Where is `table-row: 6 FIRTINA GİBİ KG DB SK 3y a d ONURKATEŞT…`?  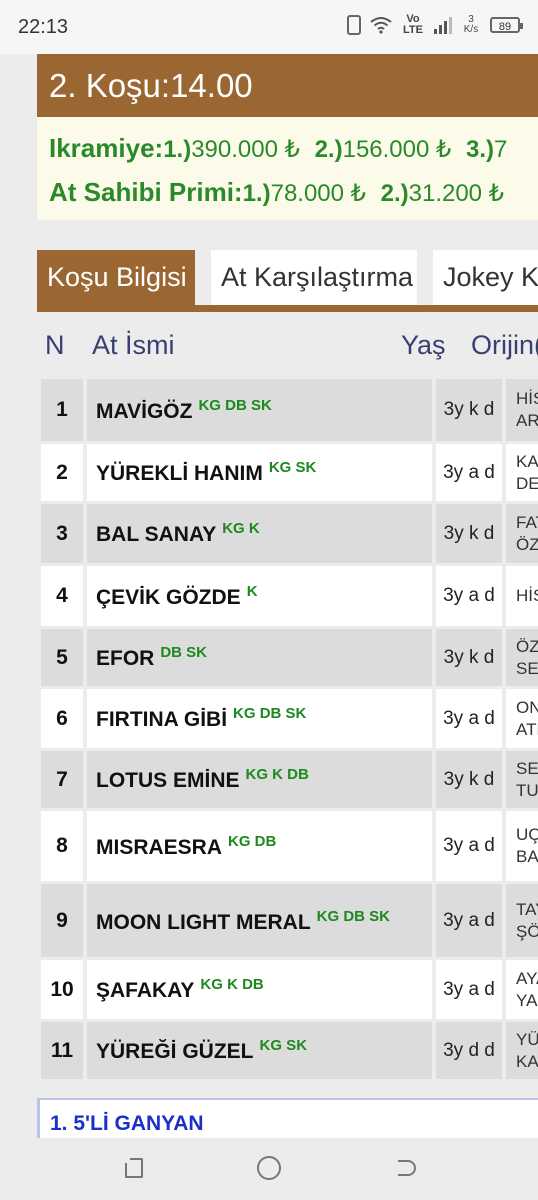
table-row: 6 FIRTINA GİBİ KG DB SK 3y a d ONURKATEŞT… is located at coordinates (289, 718).